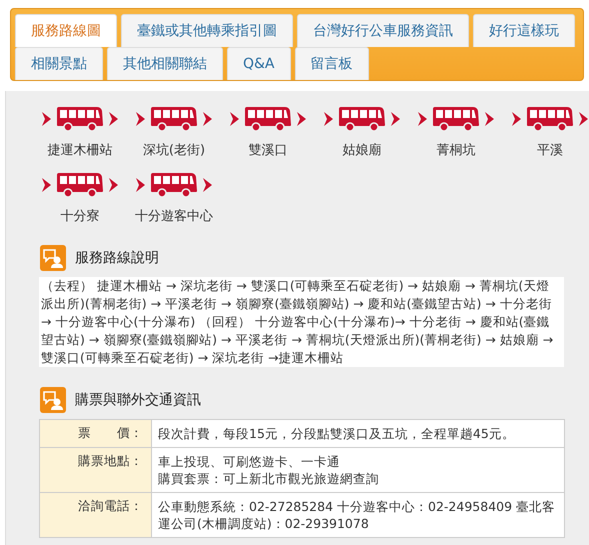  Describe the element at coordinates (117, 258) in the screenshot. I see `section-title: 服務路線說明` at that location.